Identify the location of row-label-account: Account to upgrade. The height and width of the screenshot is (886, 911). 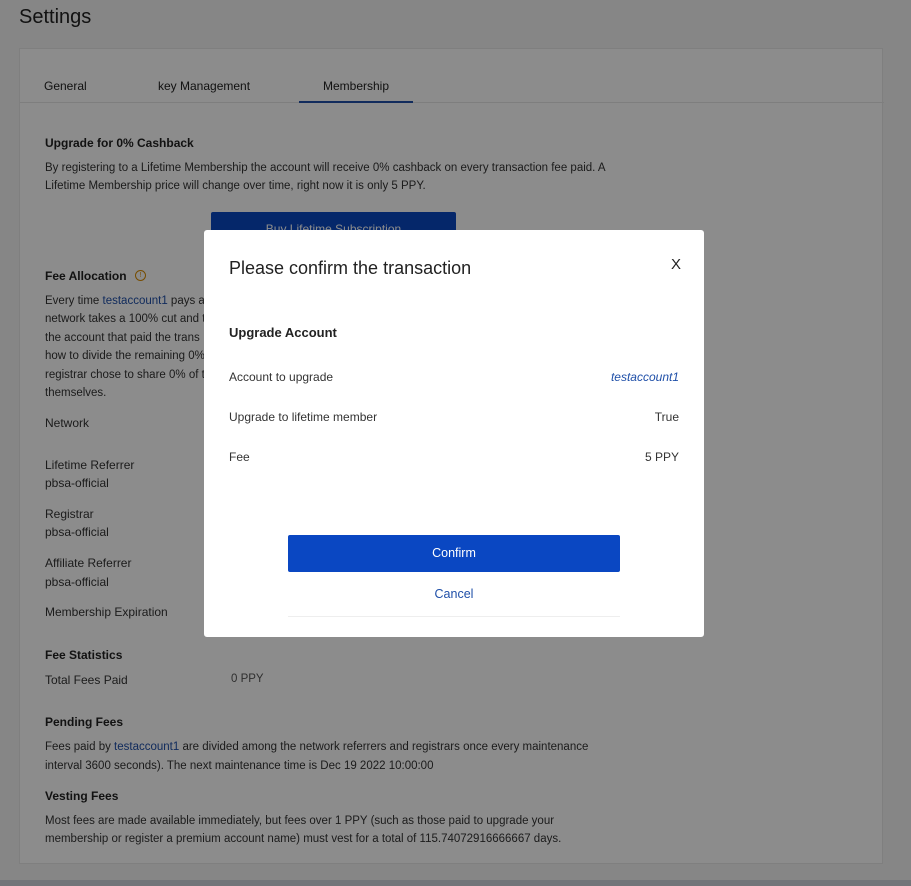
(281, 377).